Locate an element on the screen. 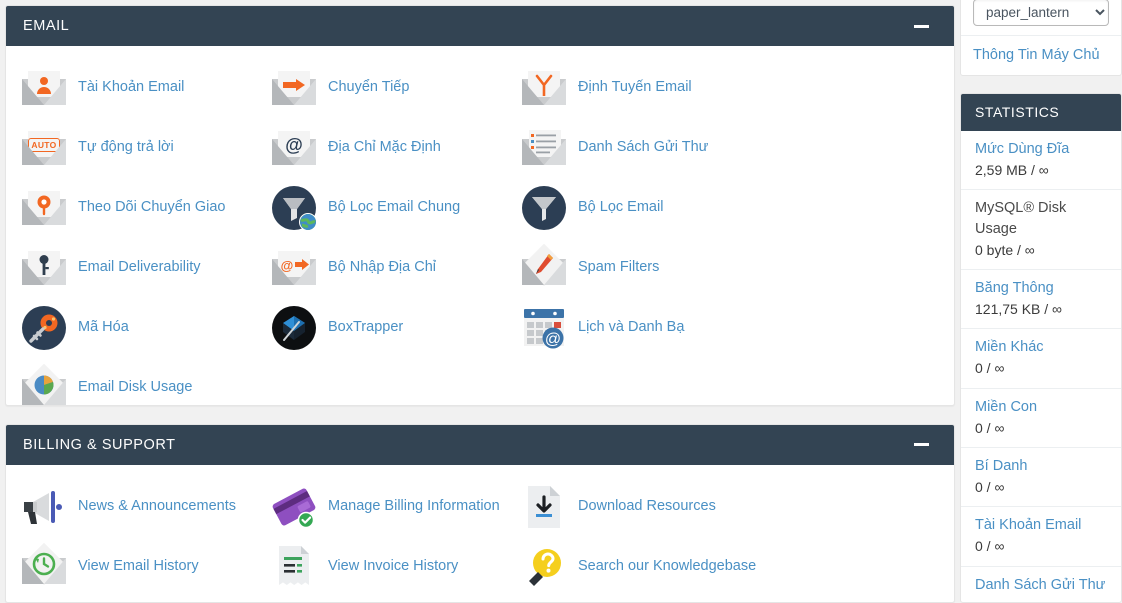  tile-label: Lịch và Danh Bạ is located at coordinates (631, 327).